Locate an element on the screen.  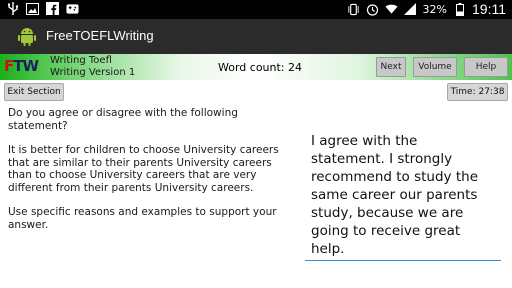
signal-icon is located at coordinates (410, 9).